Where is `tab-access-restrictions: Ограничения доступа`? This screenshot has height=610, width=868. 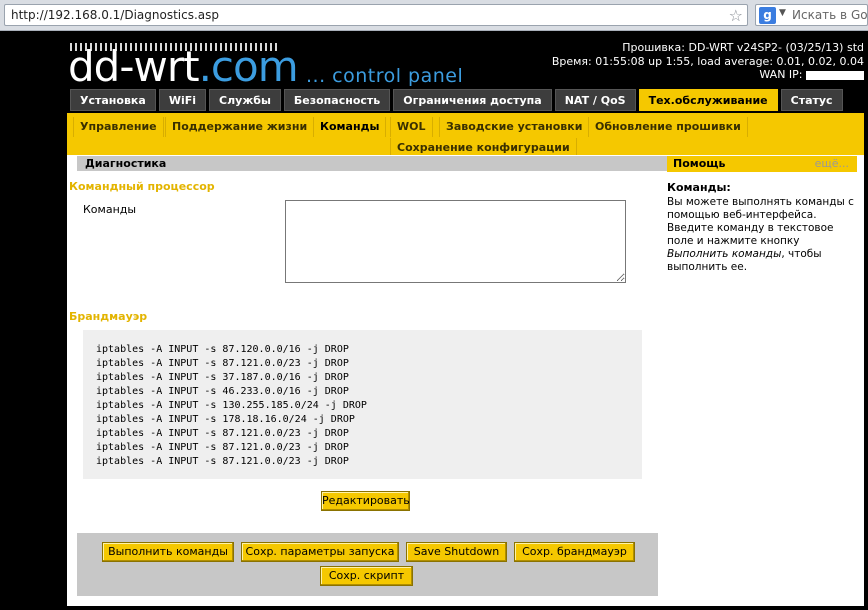
tab-access-restrictions: Ограничения доступа is located at coordinates (472, 100).